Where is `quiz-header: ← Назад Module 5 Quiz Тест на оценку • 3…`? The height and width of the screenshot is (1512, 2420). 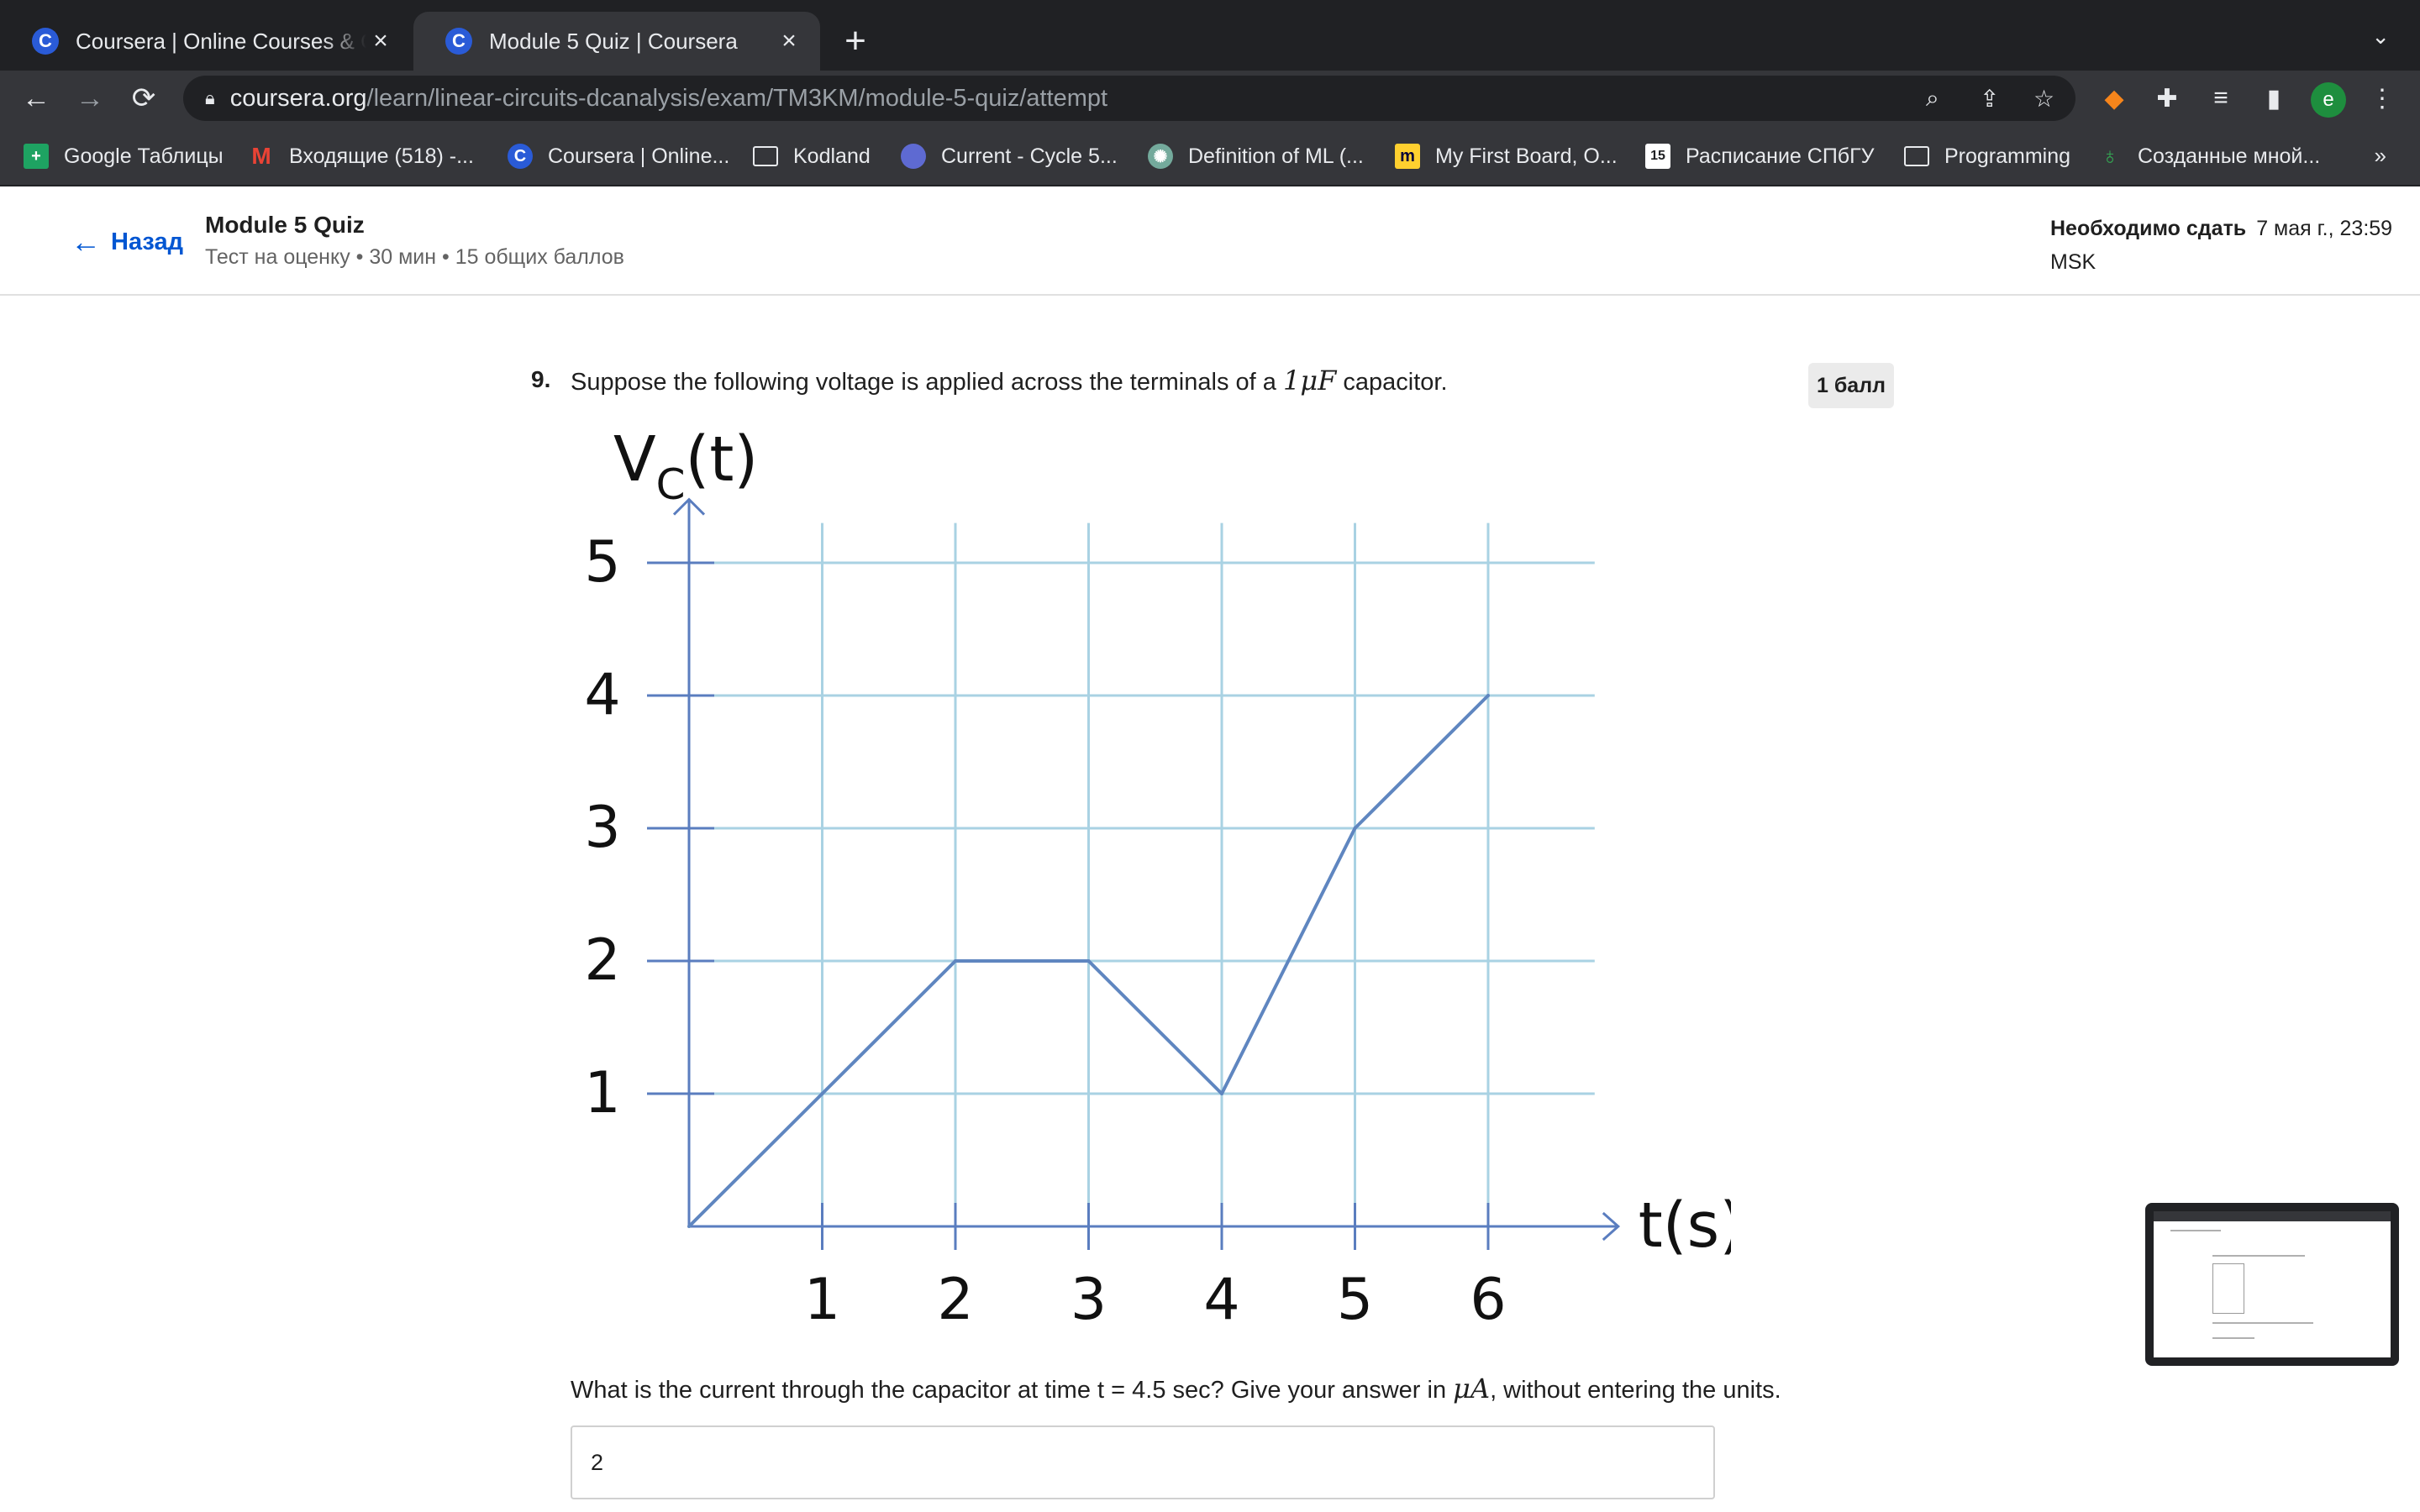 quiz-header: ← Назад Module 5 Quiz Тест на оценку • 3… is located at coordinates (1210, 241).